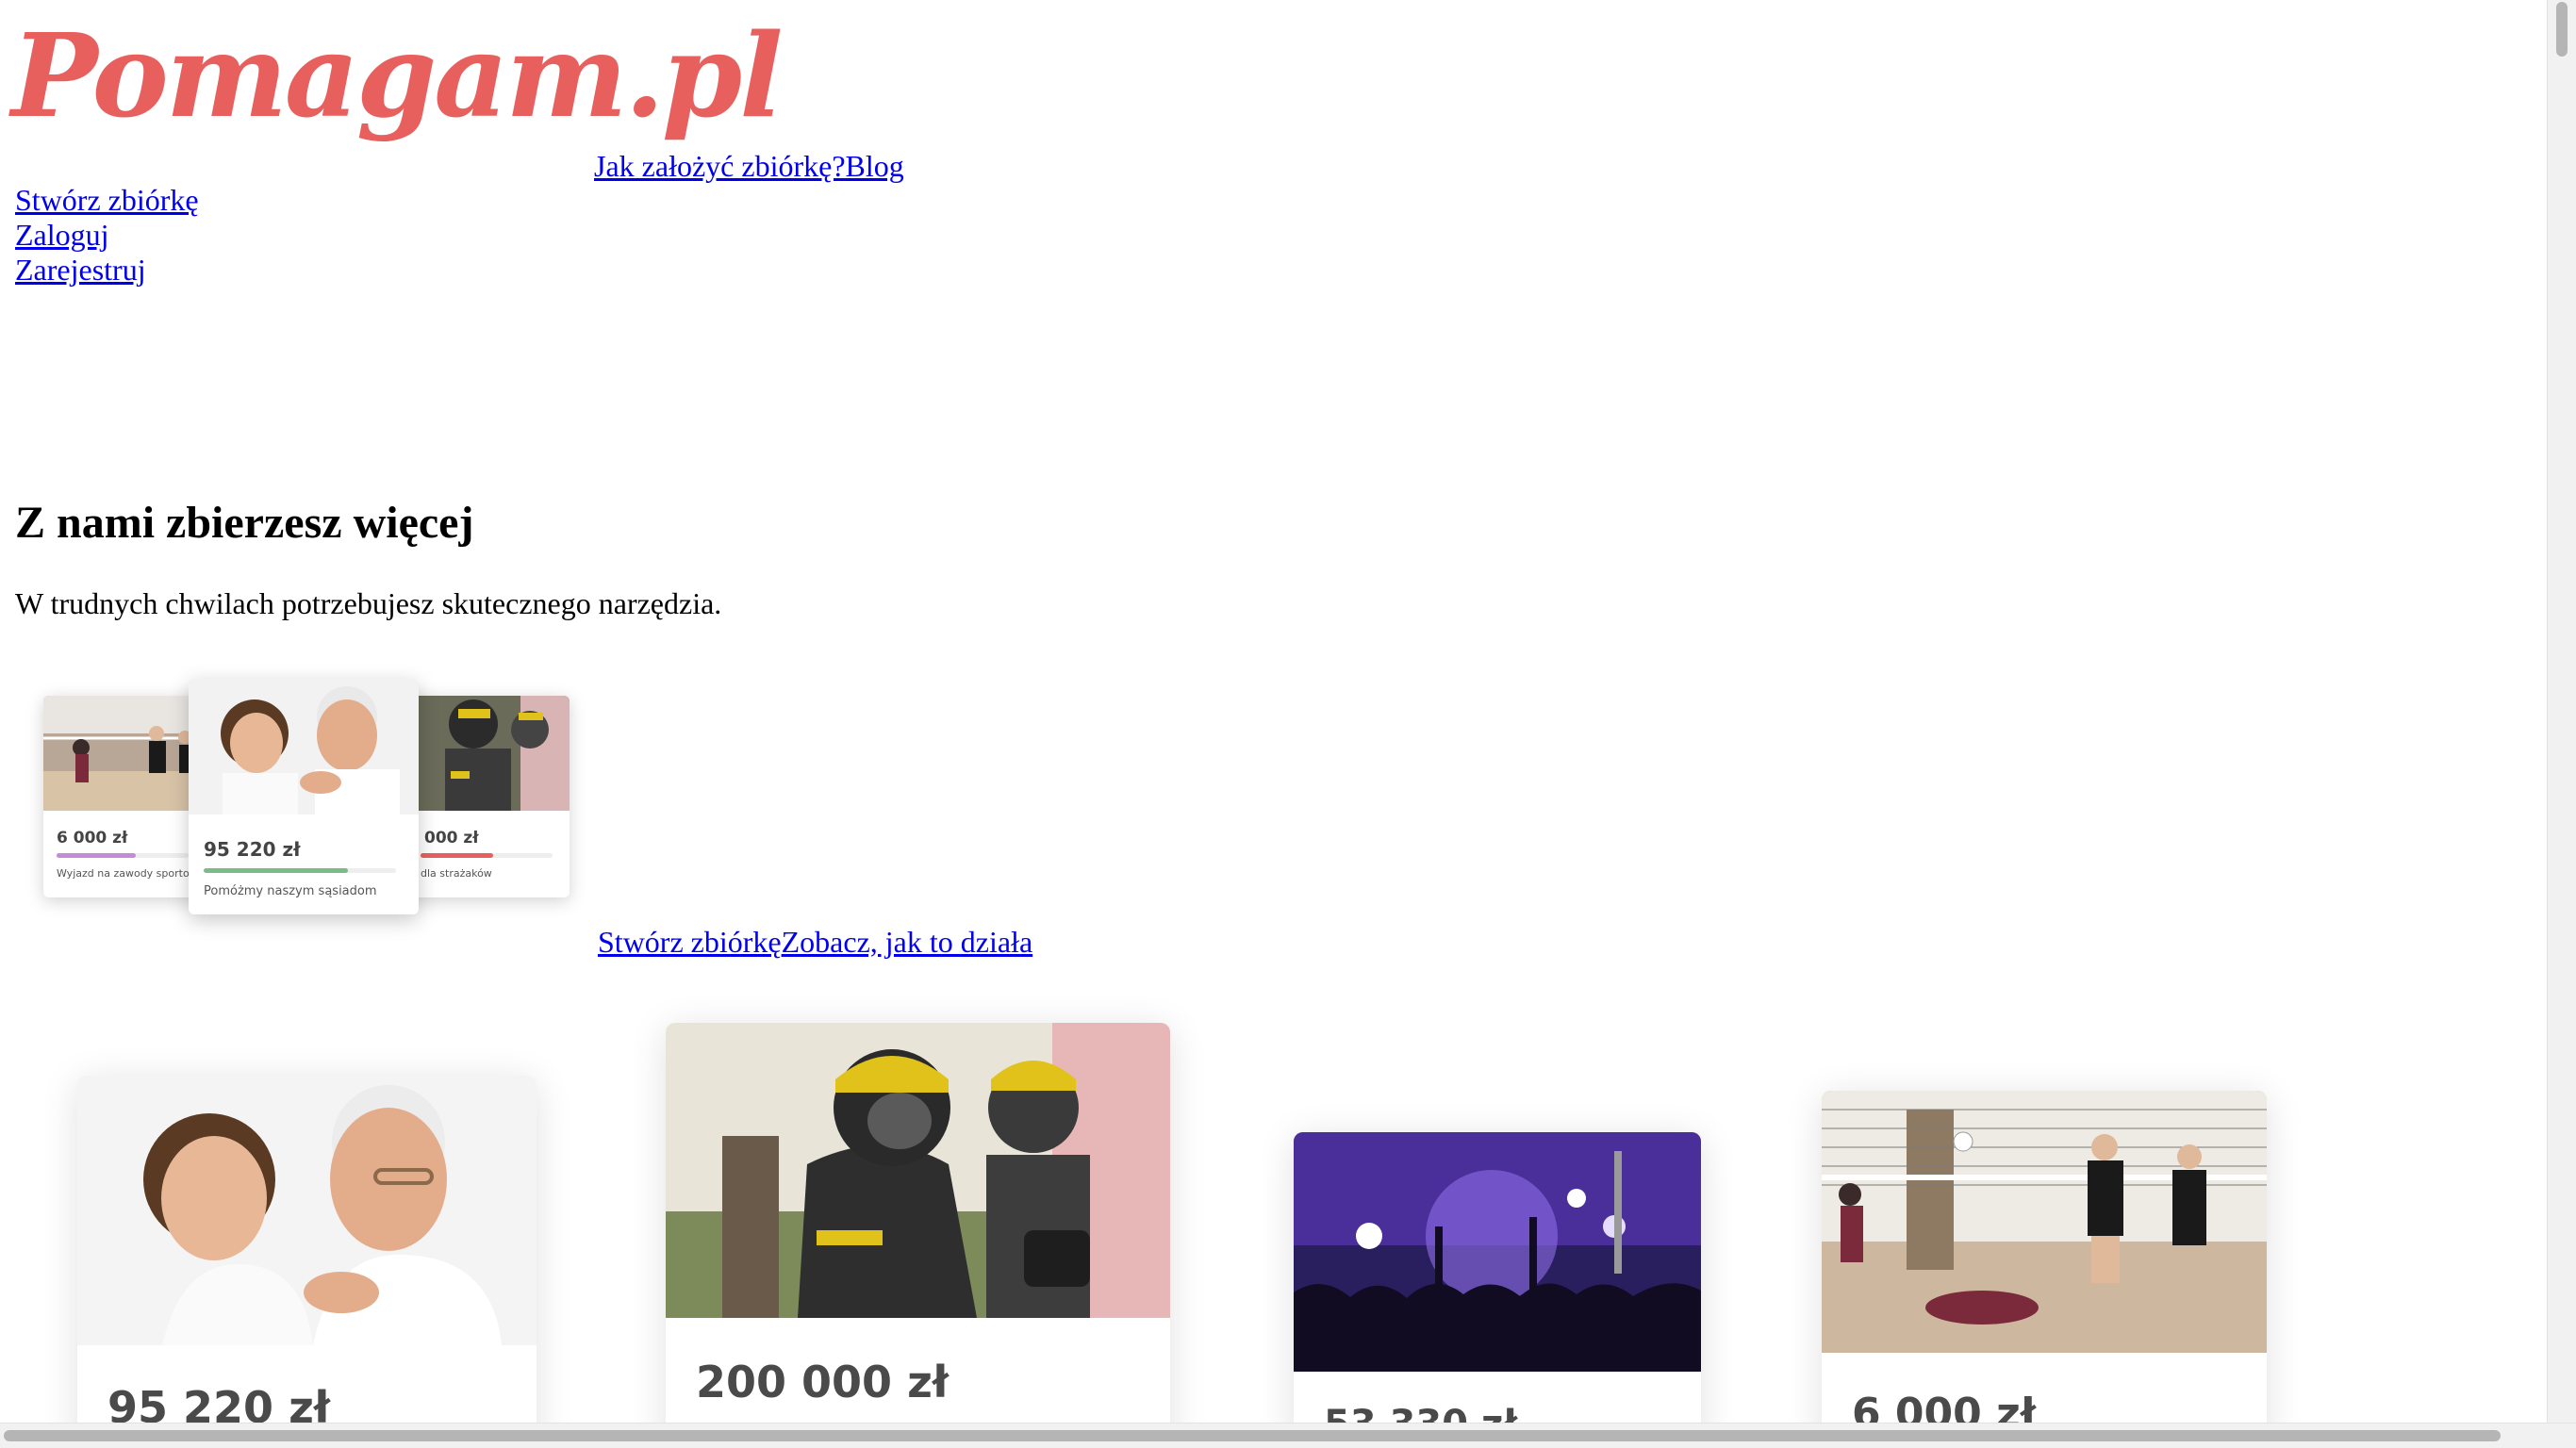  What do you see at coordinates (1944, 1406) in the screenshot?
I see `card-amount: 6 000 zł` at bounding box center [1944, 1406].